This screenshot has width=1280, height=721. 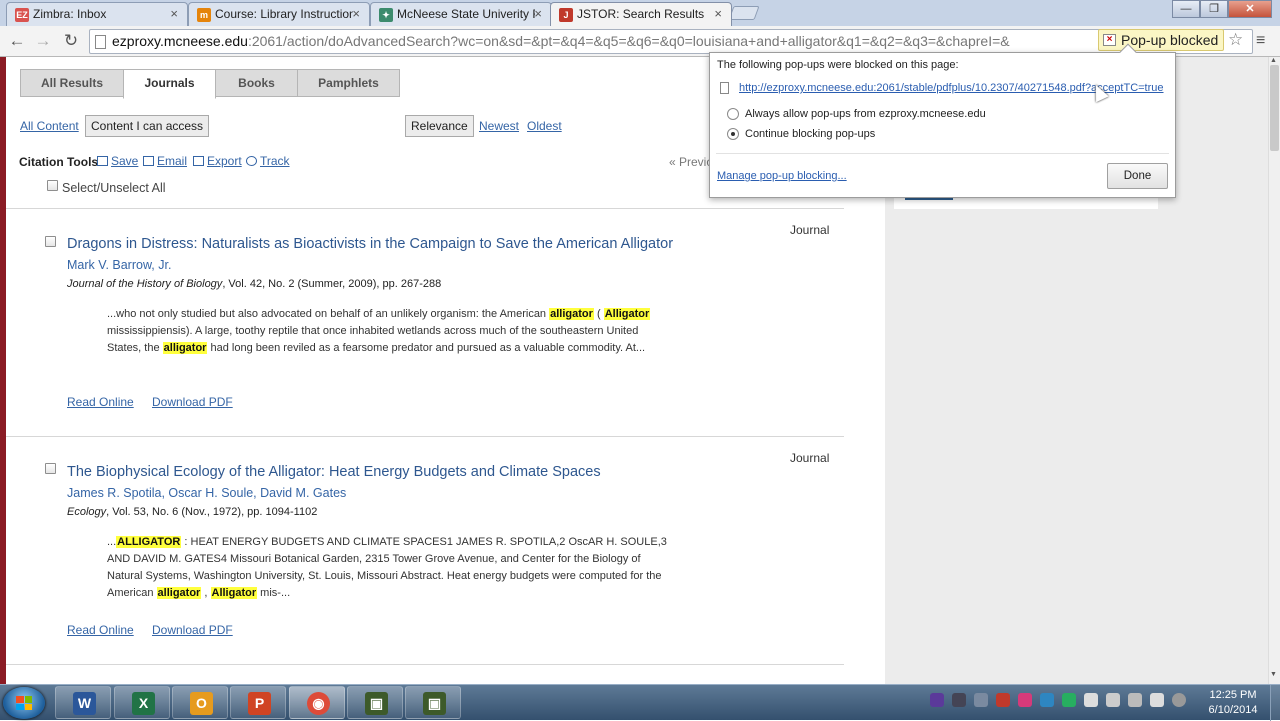 I want to click on tray-check-icon, so click(x=1069, y=700).